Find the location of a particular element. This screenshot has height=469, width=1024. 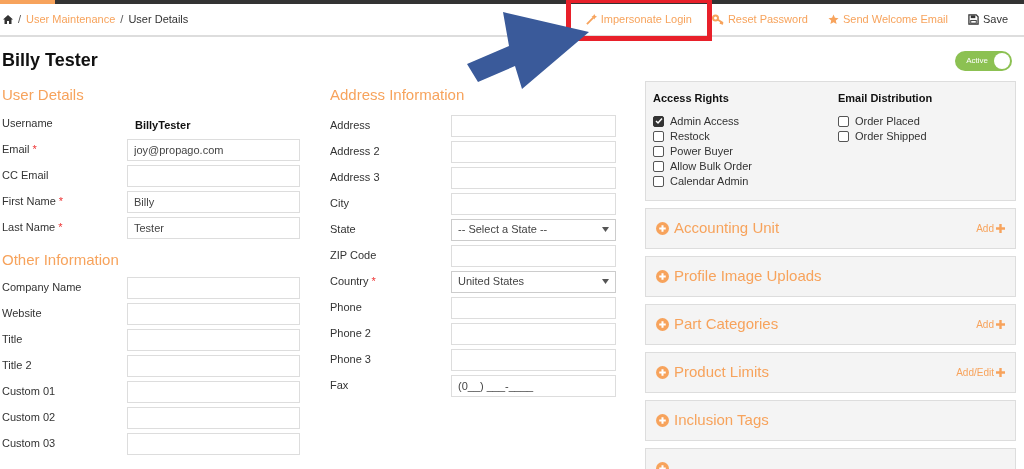

breadcrumb-link: User Maintenance is located at coordinates (71, 19).